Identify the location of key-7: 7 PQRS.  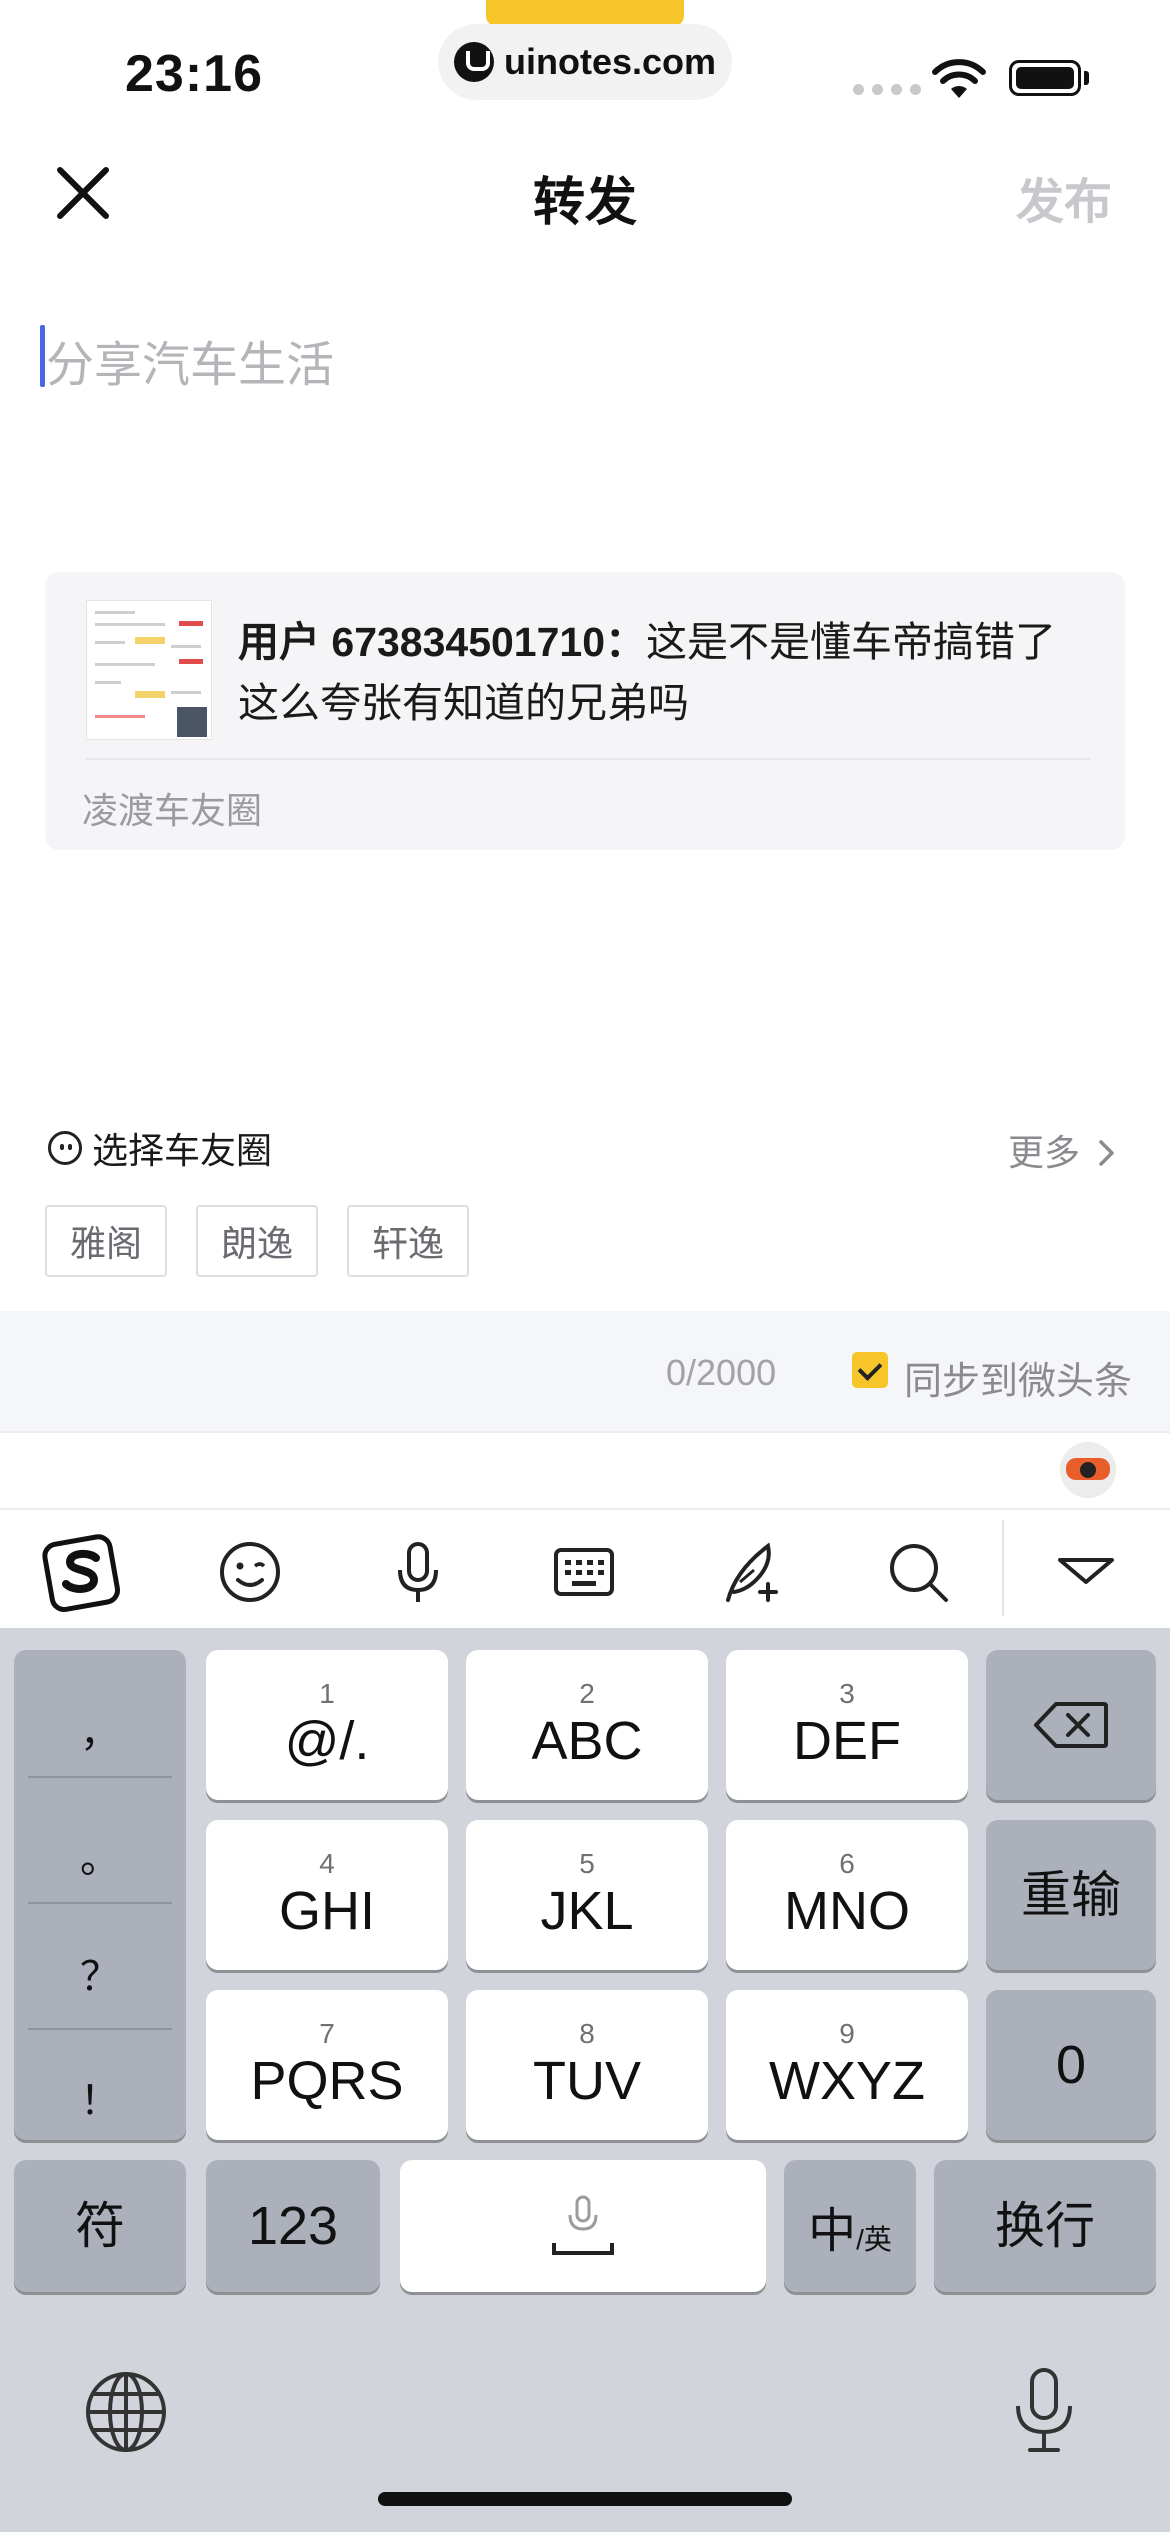
(327, 2065).